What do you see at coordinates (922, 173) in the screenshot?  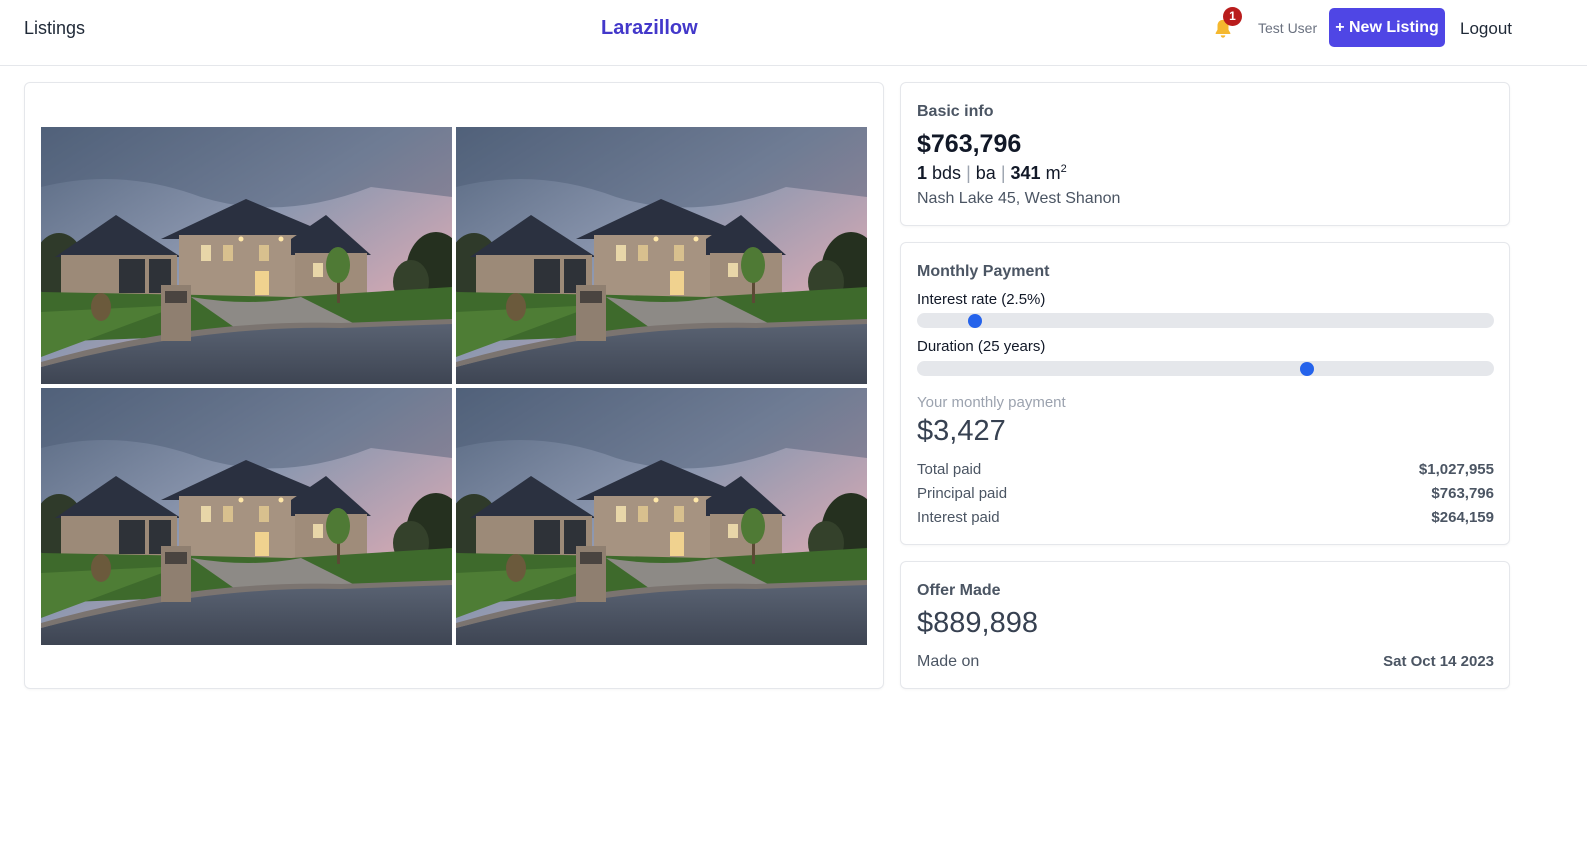 I see `beds-count: 1` at bounding box center [922, 173].